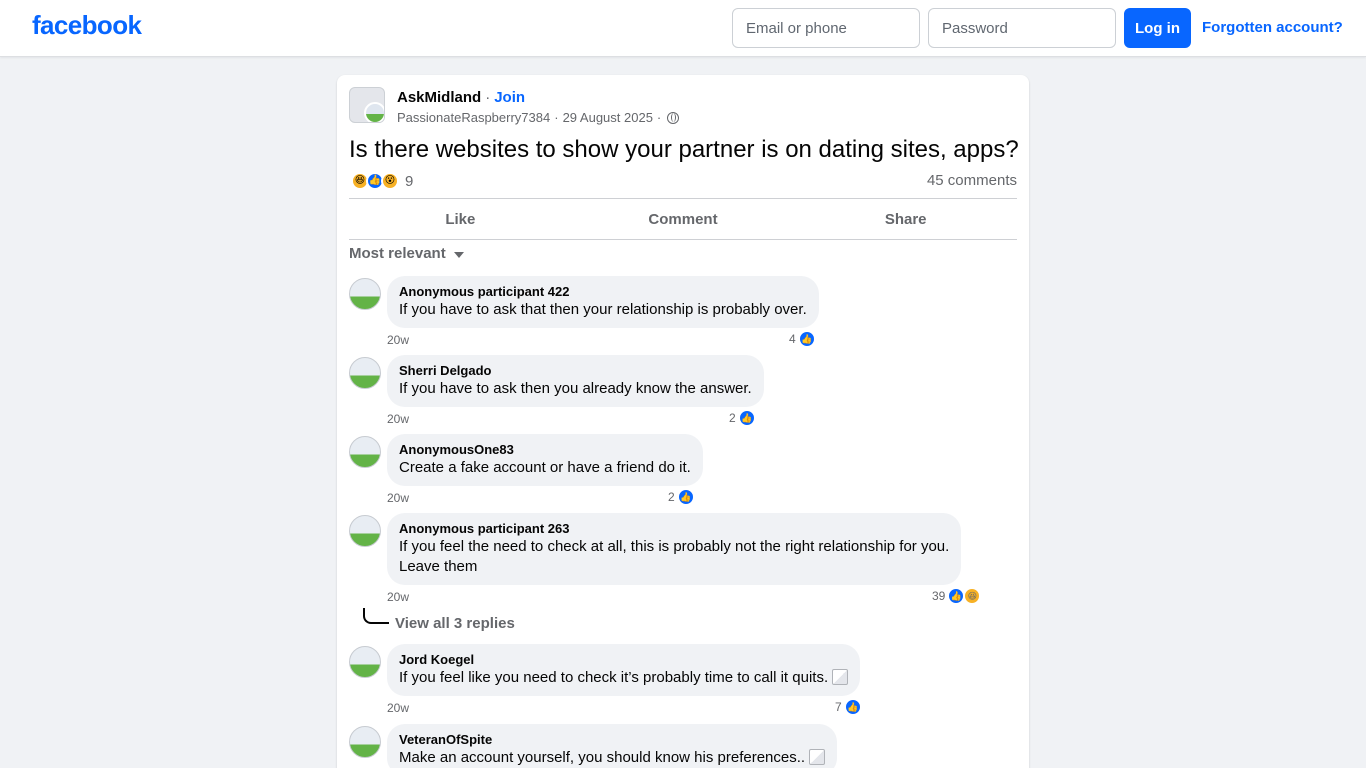 Image resolution: width=1366 pixels, height=768 pixels. I want to click on caret-down-icon, so click(458, 255).